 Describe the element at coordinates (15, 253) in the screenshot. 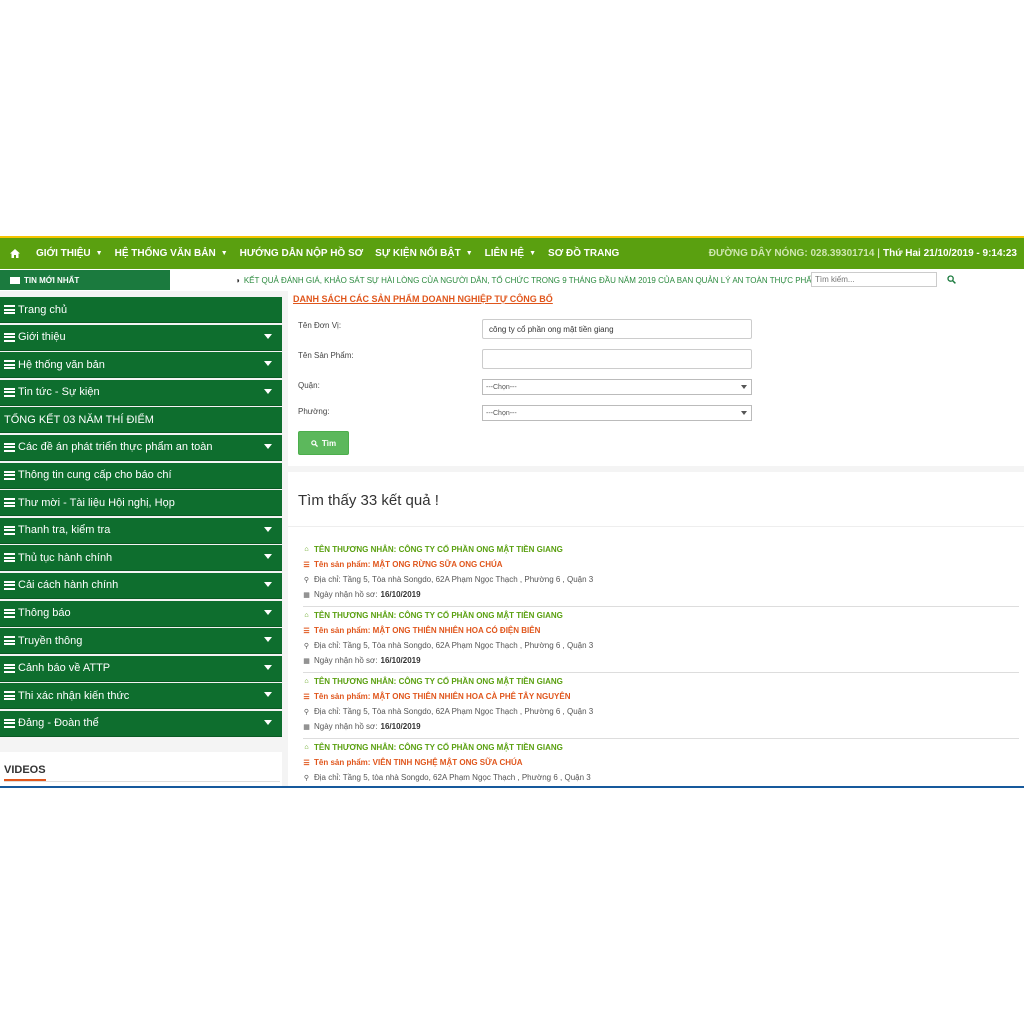

I see `home-icon` at that location.